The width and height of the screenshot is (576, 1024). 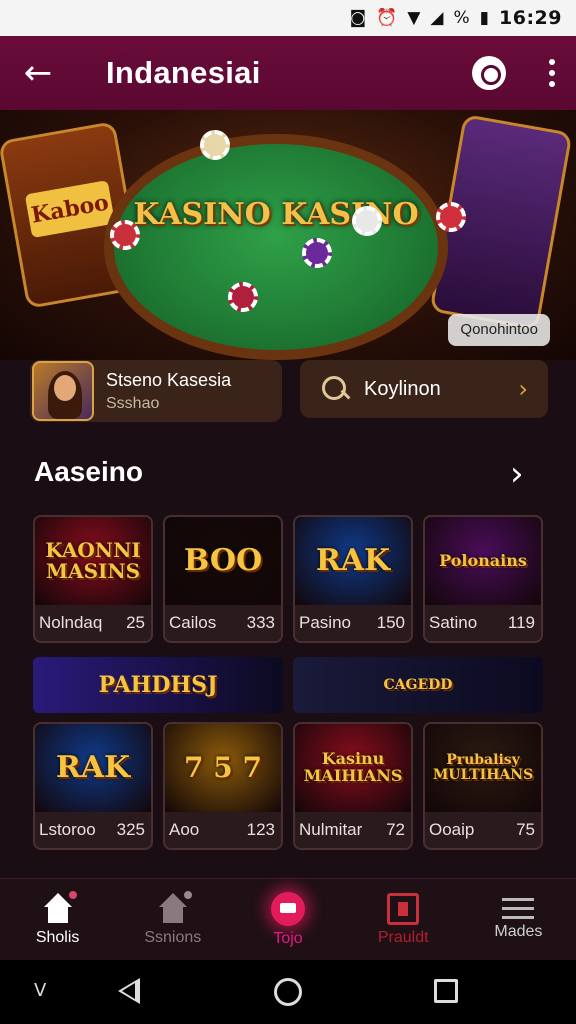 What do you see at coordinates (518, 919) in the screenshot?
I see `nav-item-menu: Mades` at bounding box center [518, 919].